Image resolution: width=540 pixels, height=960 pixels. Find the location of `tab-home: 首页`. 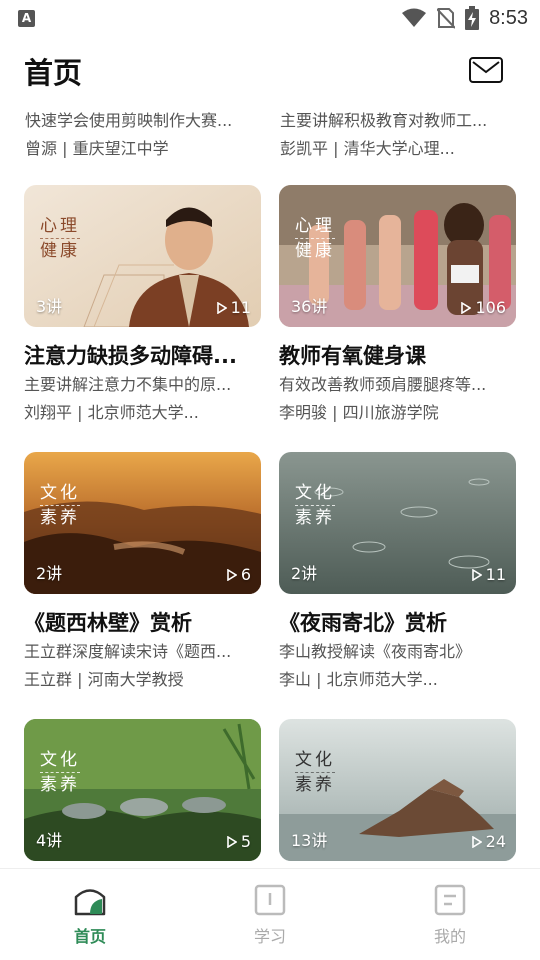

tab-home: 首页 is located at coordinates (90, 915).